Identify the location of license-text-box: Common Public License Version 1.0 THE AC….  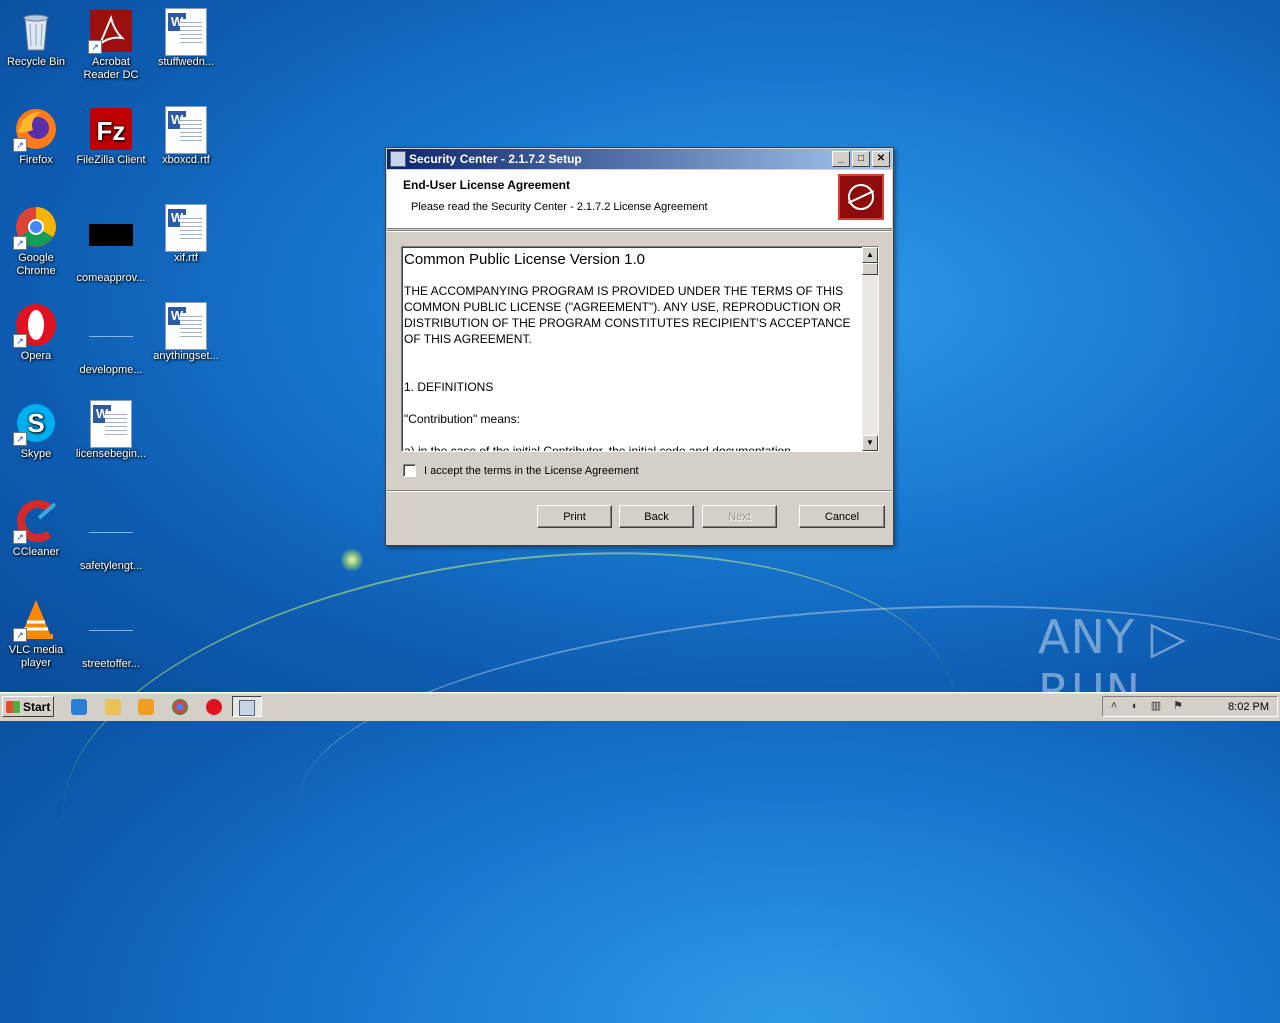
(640, 349).